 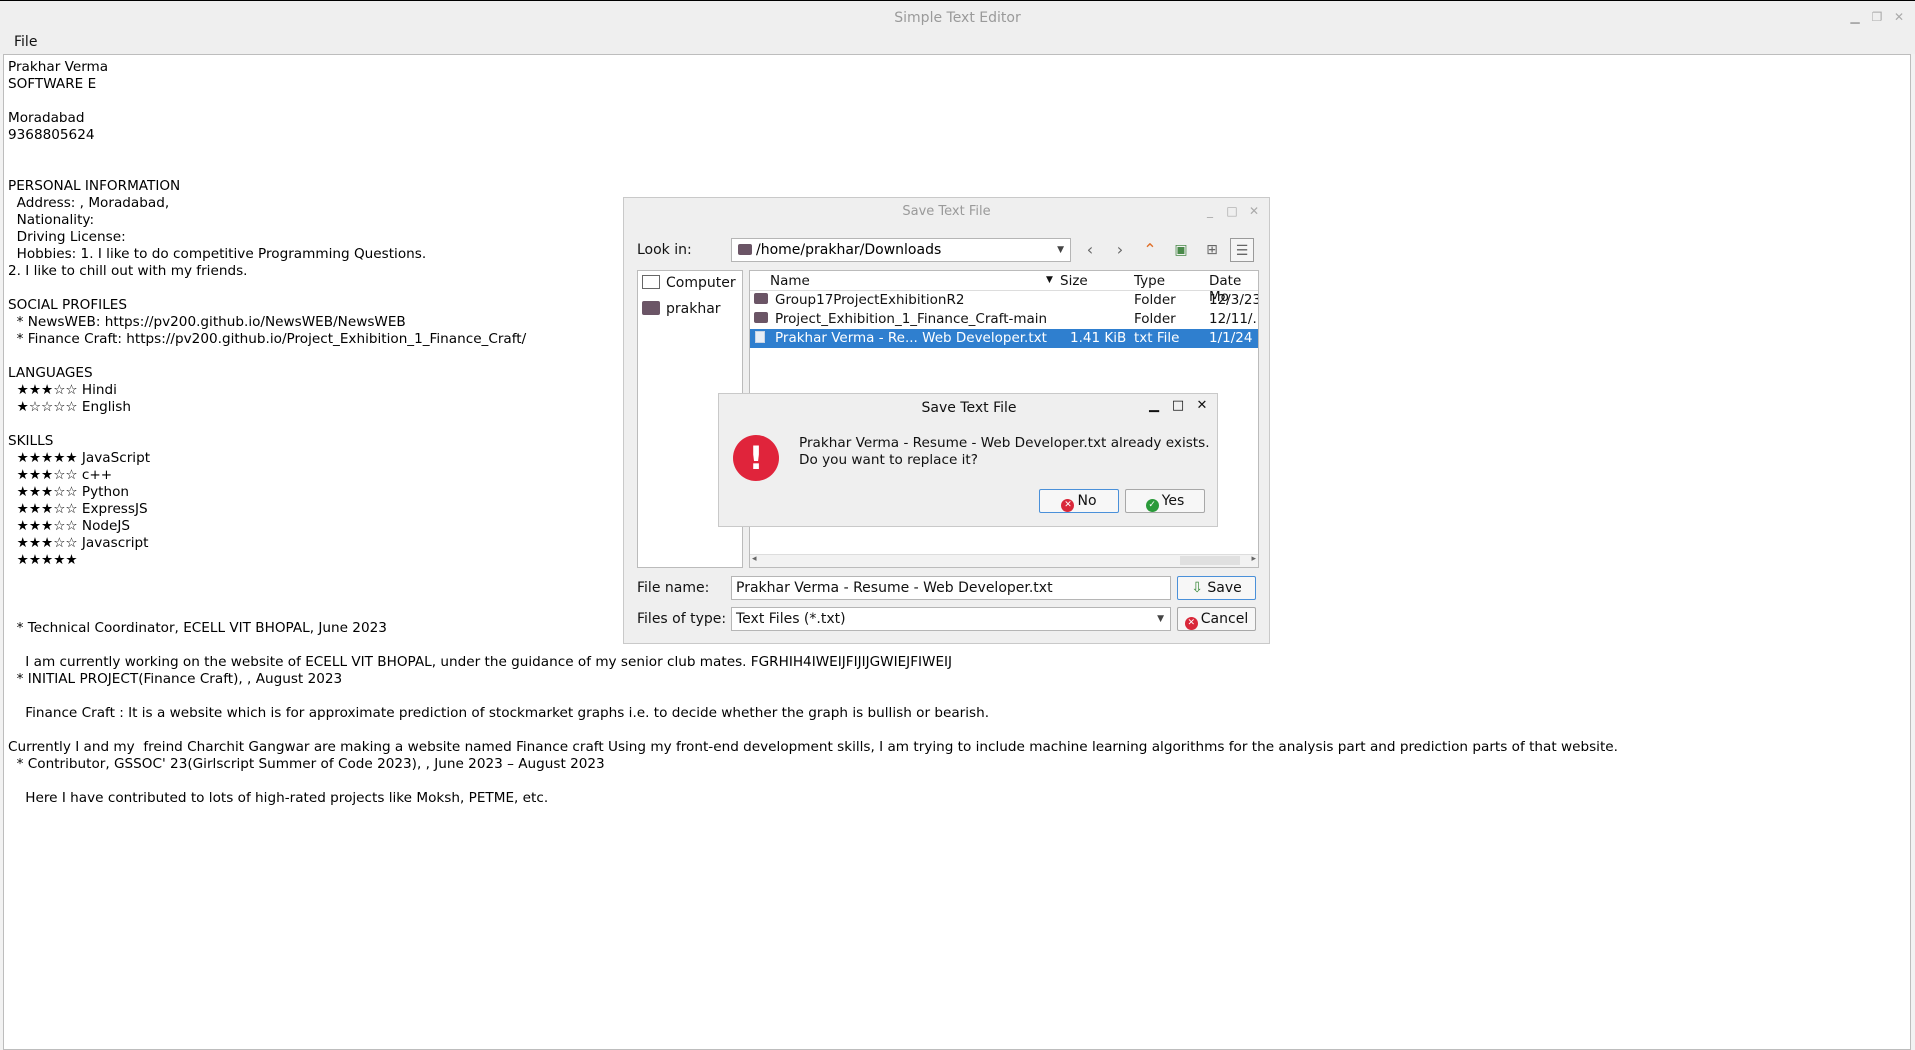 What do you see at coordinates (791, 619) in the screenshot?
I see `file-type-value: Text Files (*.txt)` at bounding box center [791, 619].